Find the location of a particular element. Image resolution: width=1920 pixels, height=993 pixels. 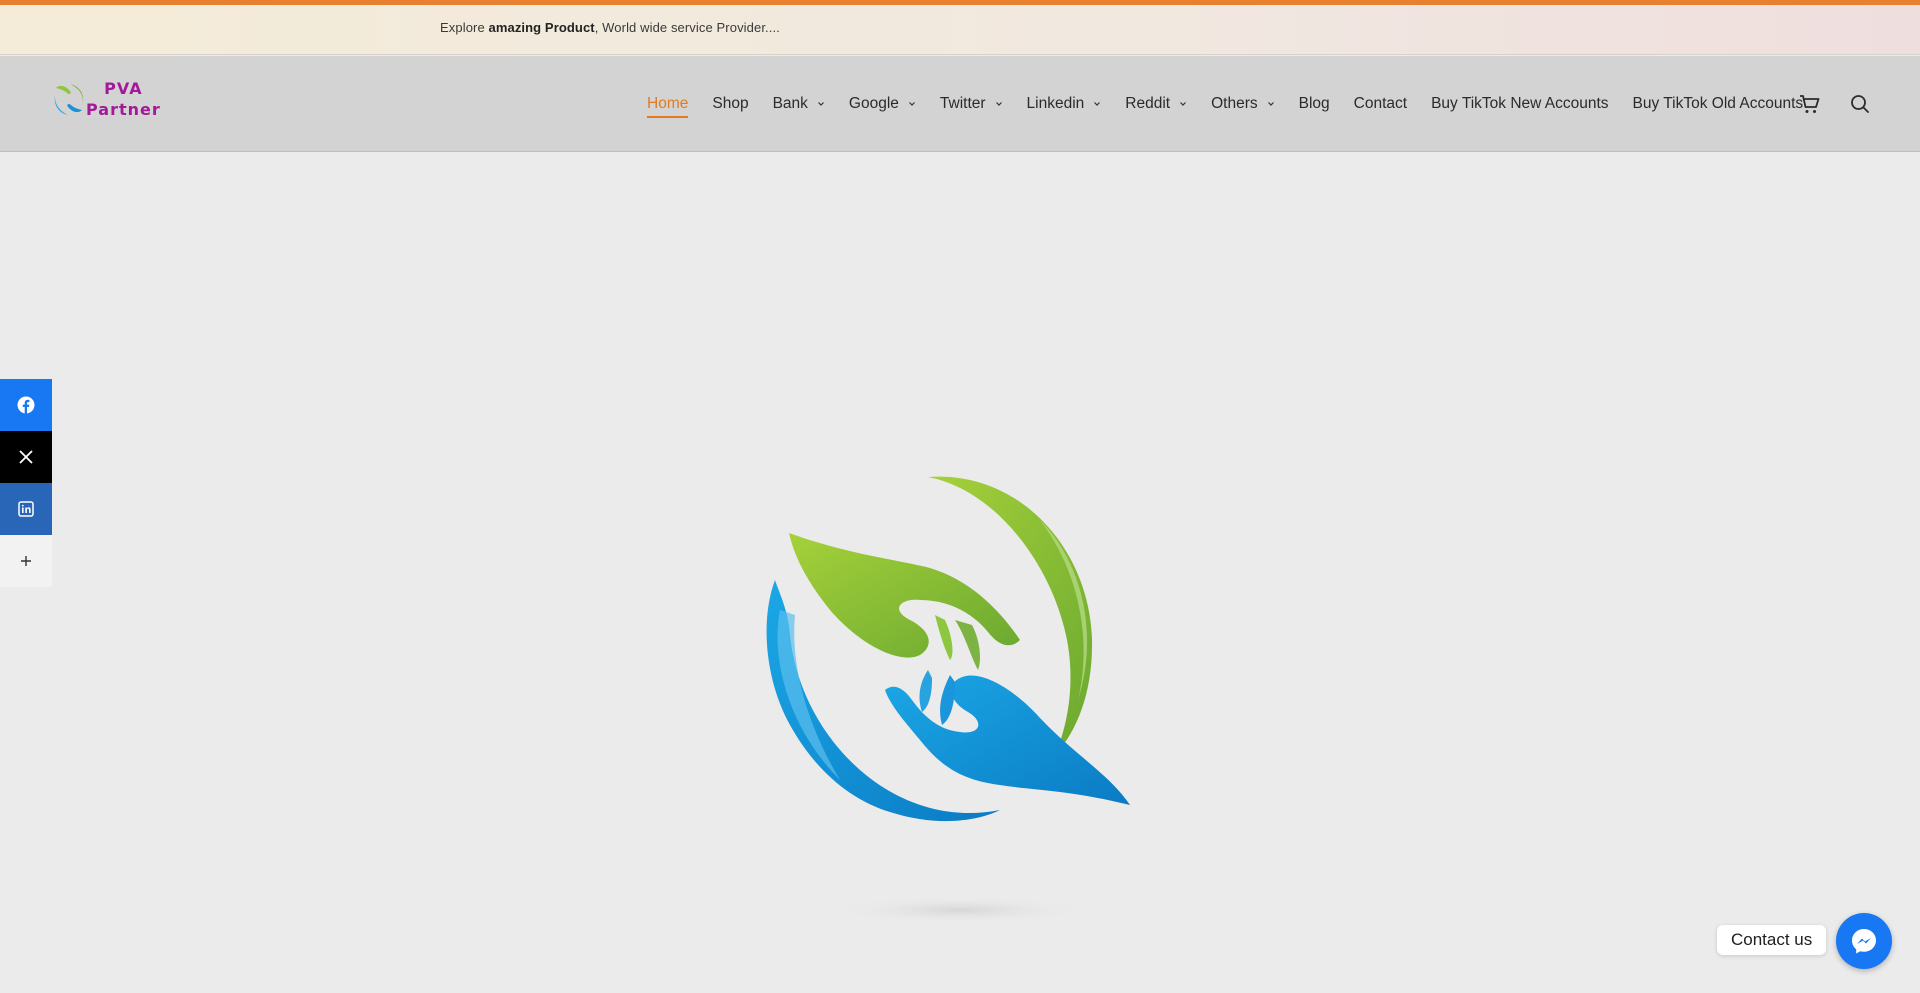

nav-label: Shop is located at coordinates (730, 103).